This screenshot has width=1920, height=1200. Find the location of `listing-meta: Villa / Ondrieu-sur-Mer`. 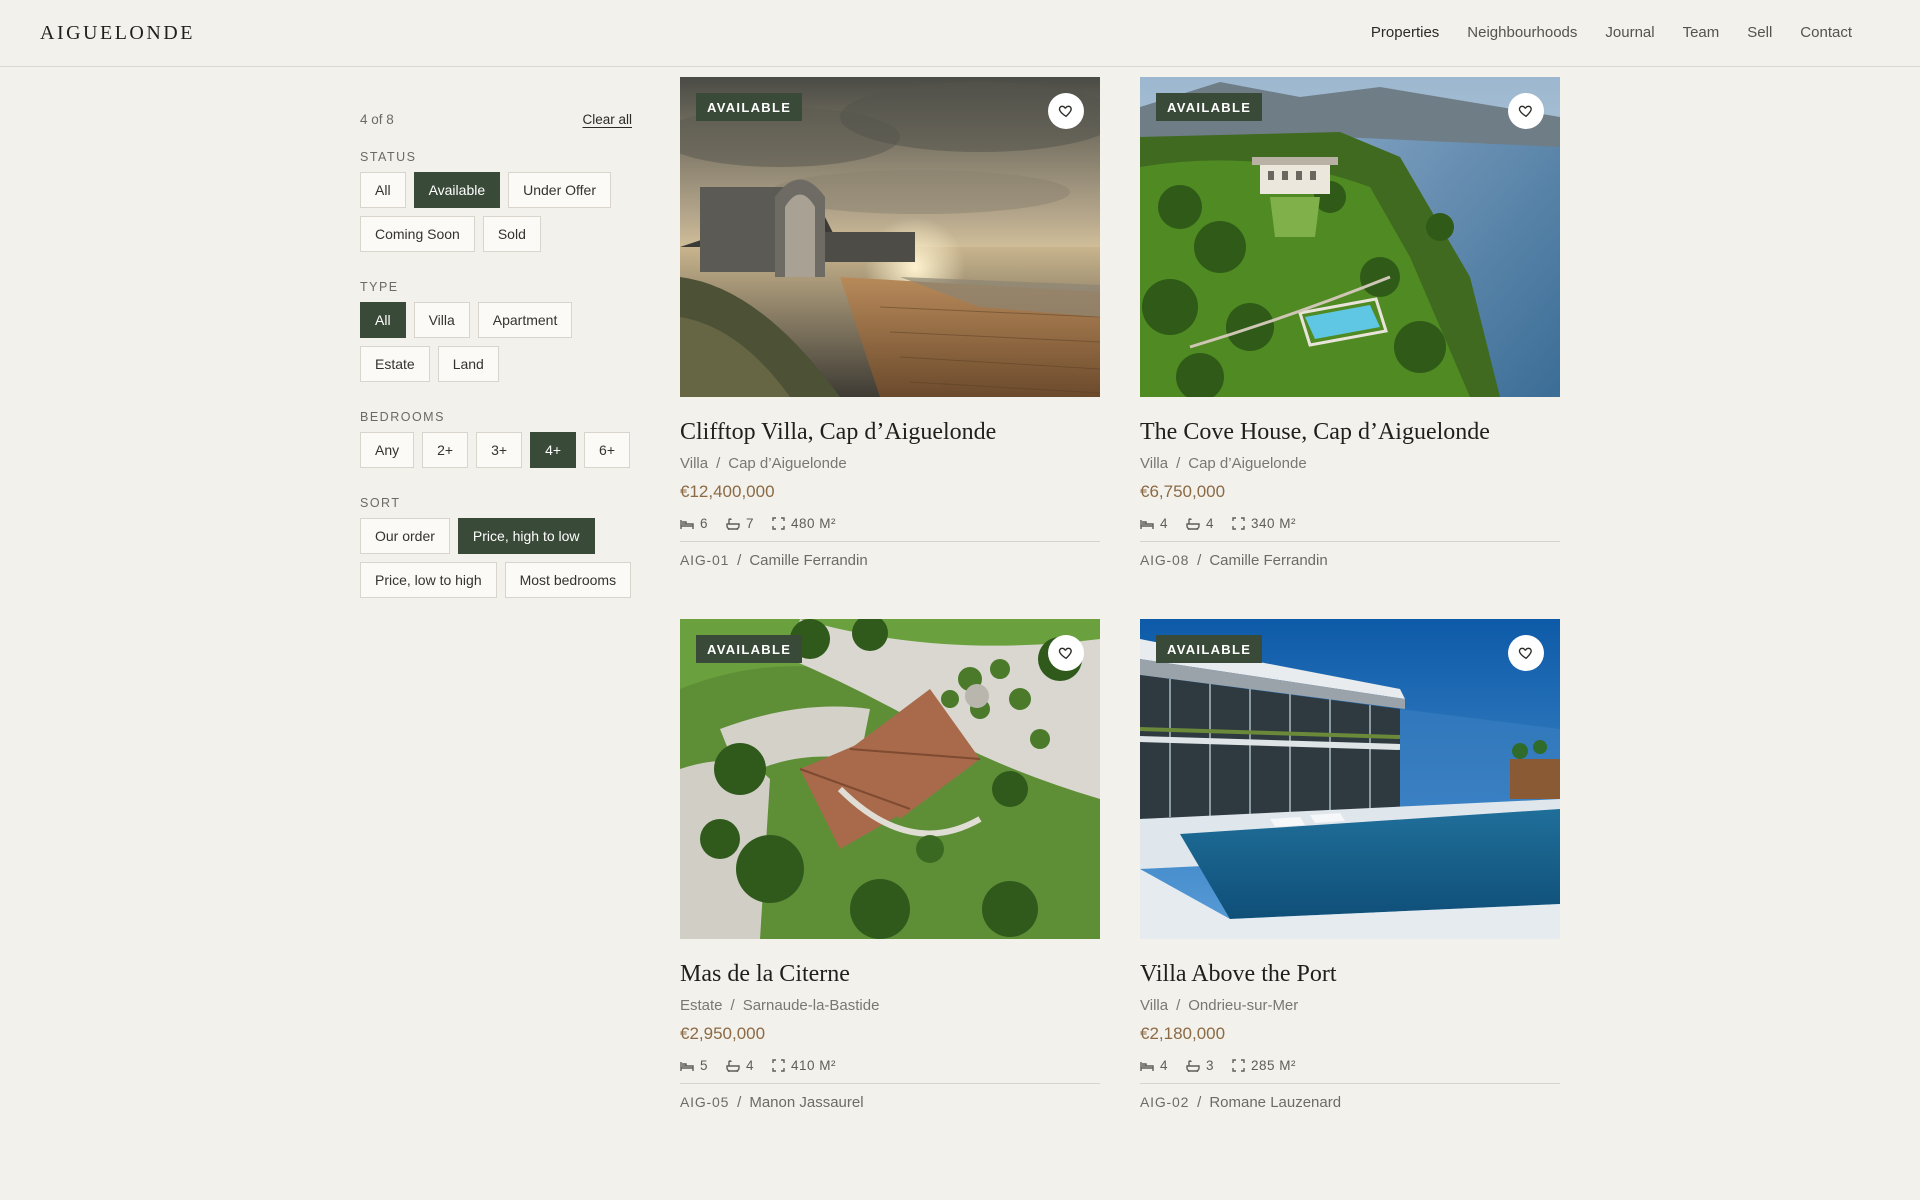

listing-meta: Villa / Ondrieu-sur-Mer is located at coordinates (1219, 1005).